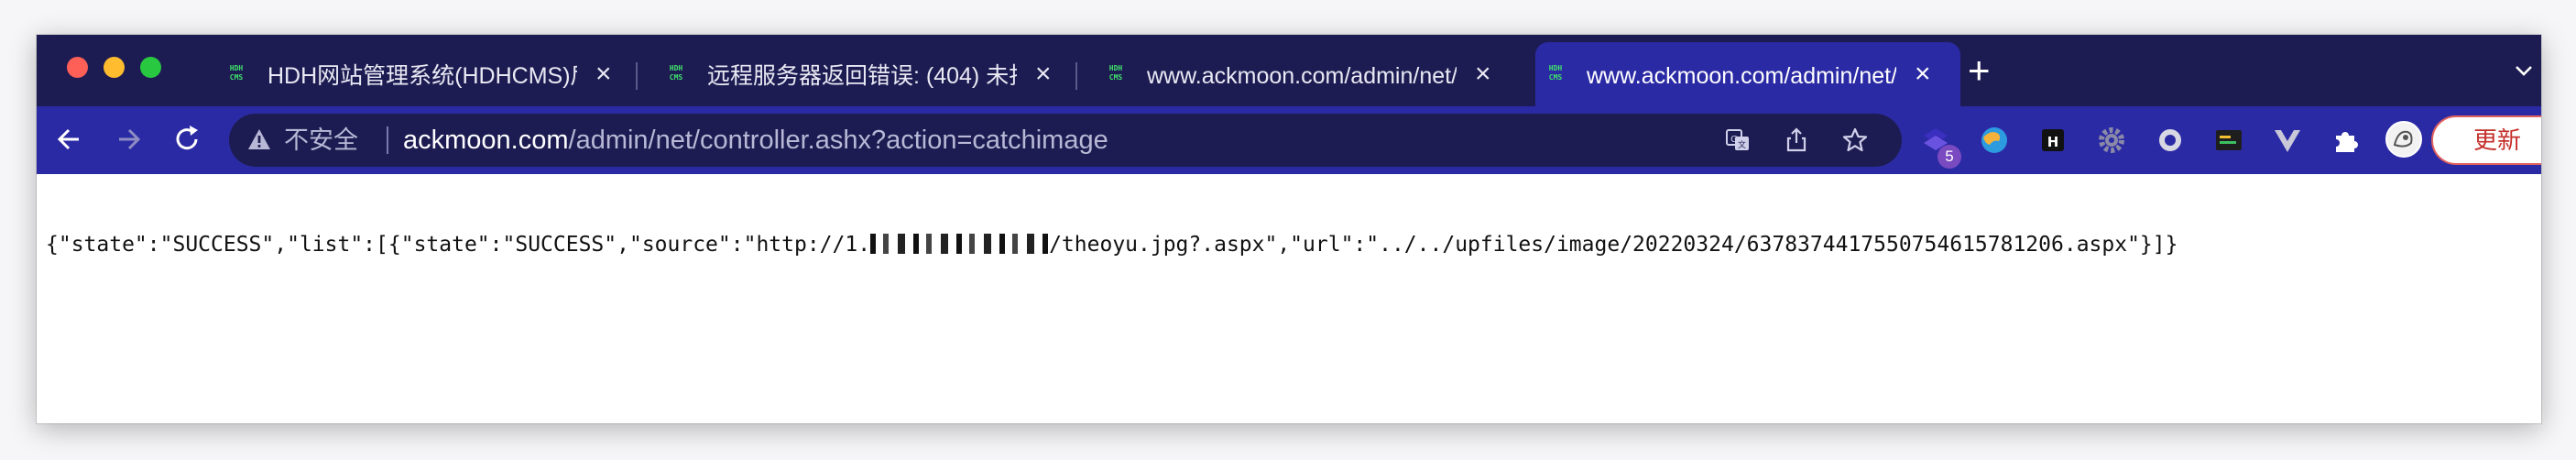 Image resolution: width=2576 pixels, height=460 pixels. Describe the element at coordinates (150, 67) in the screenshot. I see `maximize-window-button` at that location.